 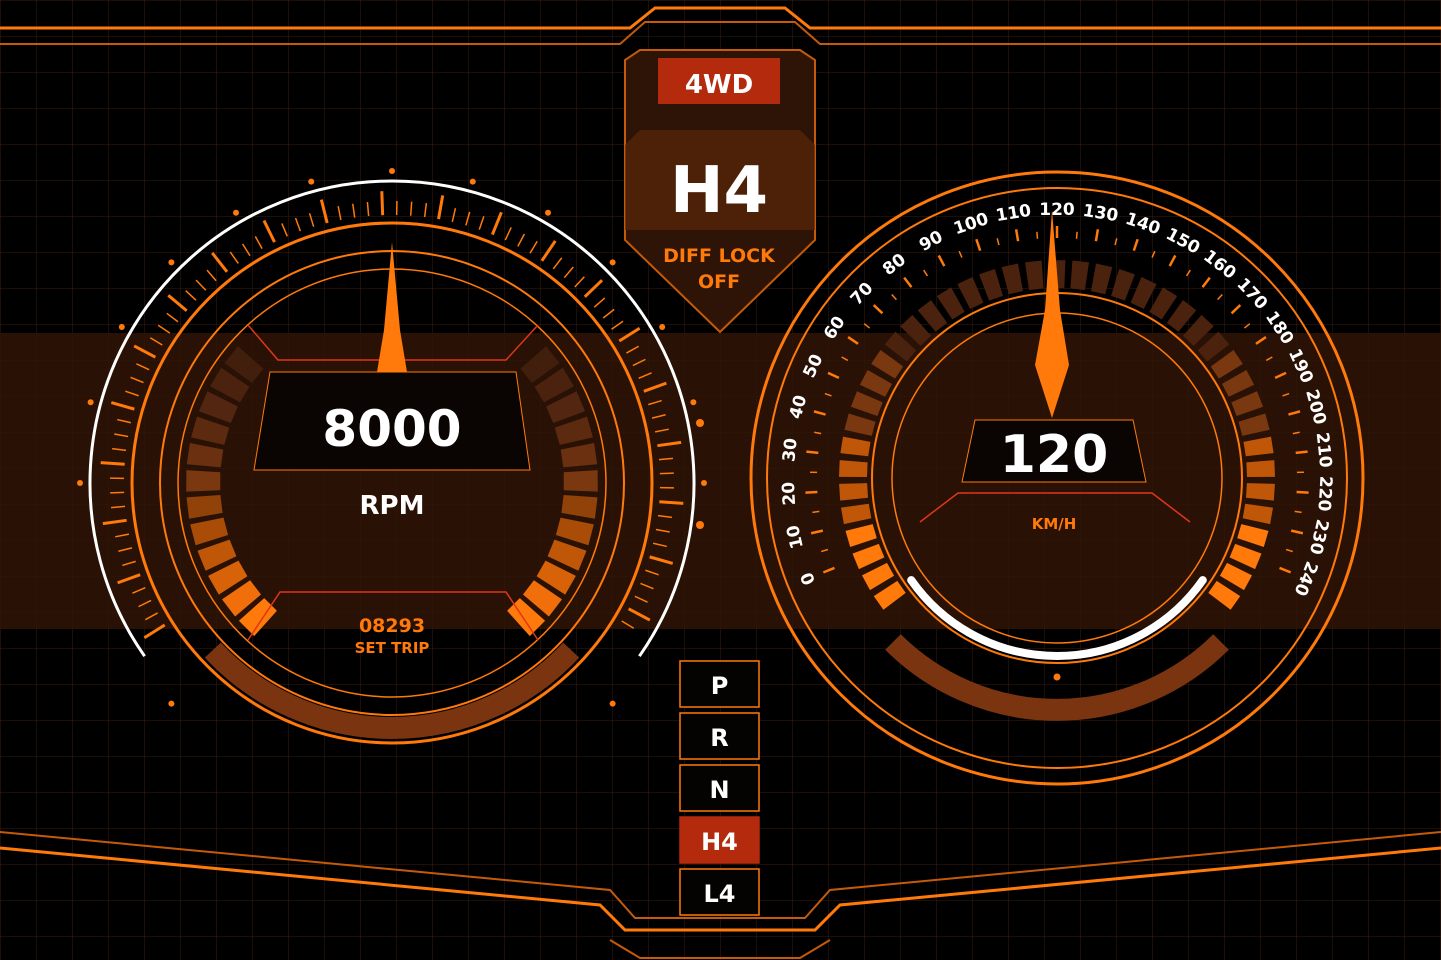 I want to click on gear-option-h4: H4, so click(x=719, y=840).